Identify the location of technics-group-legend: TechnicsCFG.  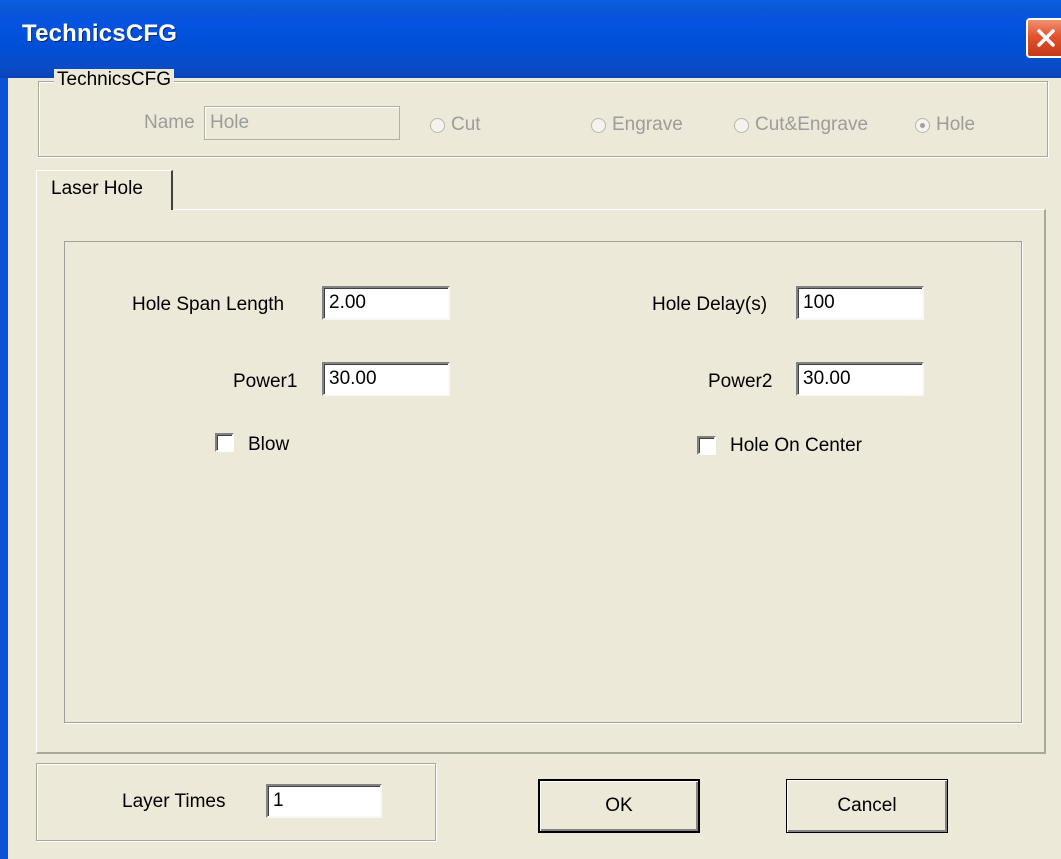
(114, 80).